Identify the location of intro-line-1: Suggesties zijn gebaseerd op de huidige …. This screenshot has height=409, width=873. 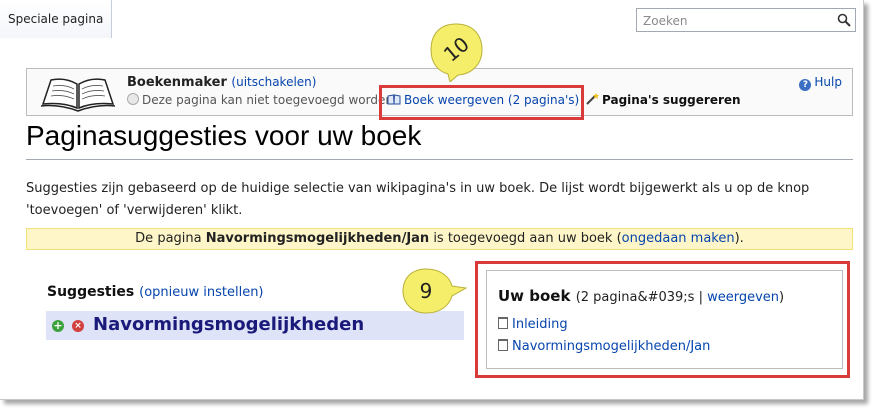
(418, 188).